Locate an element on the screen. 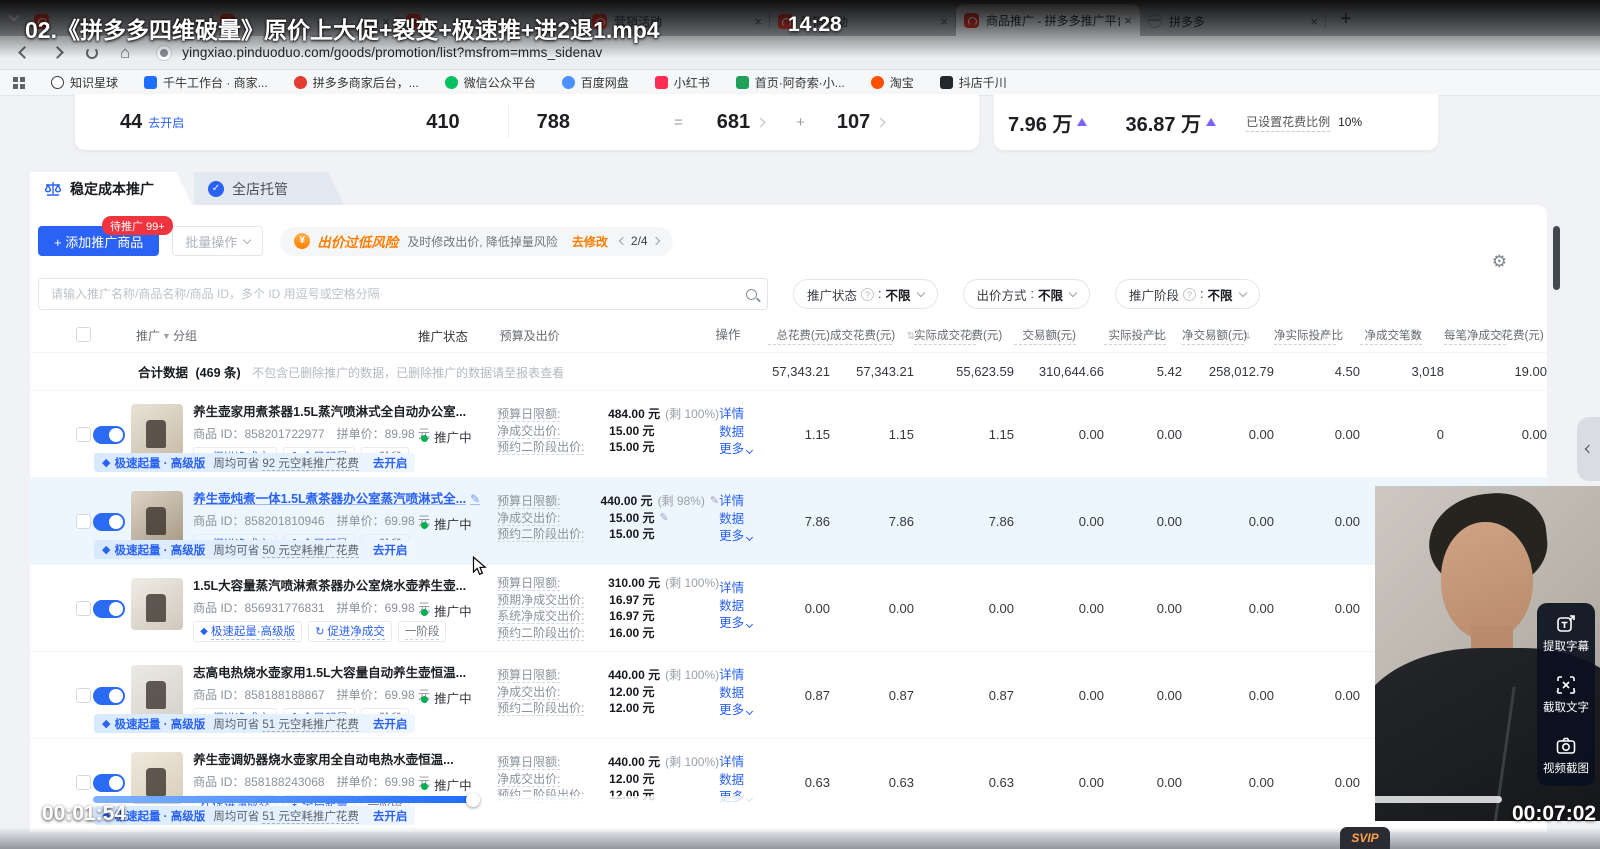  search-box is located at coordinates (403, 294).